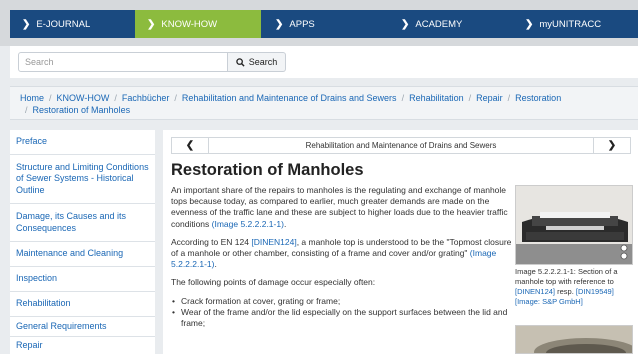 This screenshot has width=638, height=354. What do you see at coordinates (71, 222) in the screenshot?
I see `sidebar-item-label: Damage, its Causes and its Consequences` at bounding box center [71, 222].